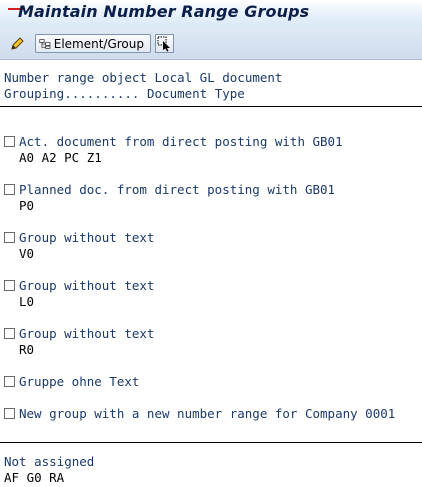  What do you see at coordinates (26, 350) in the screenshot?
I see `group-elements: R0` at bounding box center [26, 350].